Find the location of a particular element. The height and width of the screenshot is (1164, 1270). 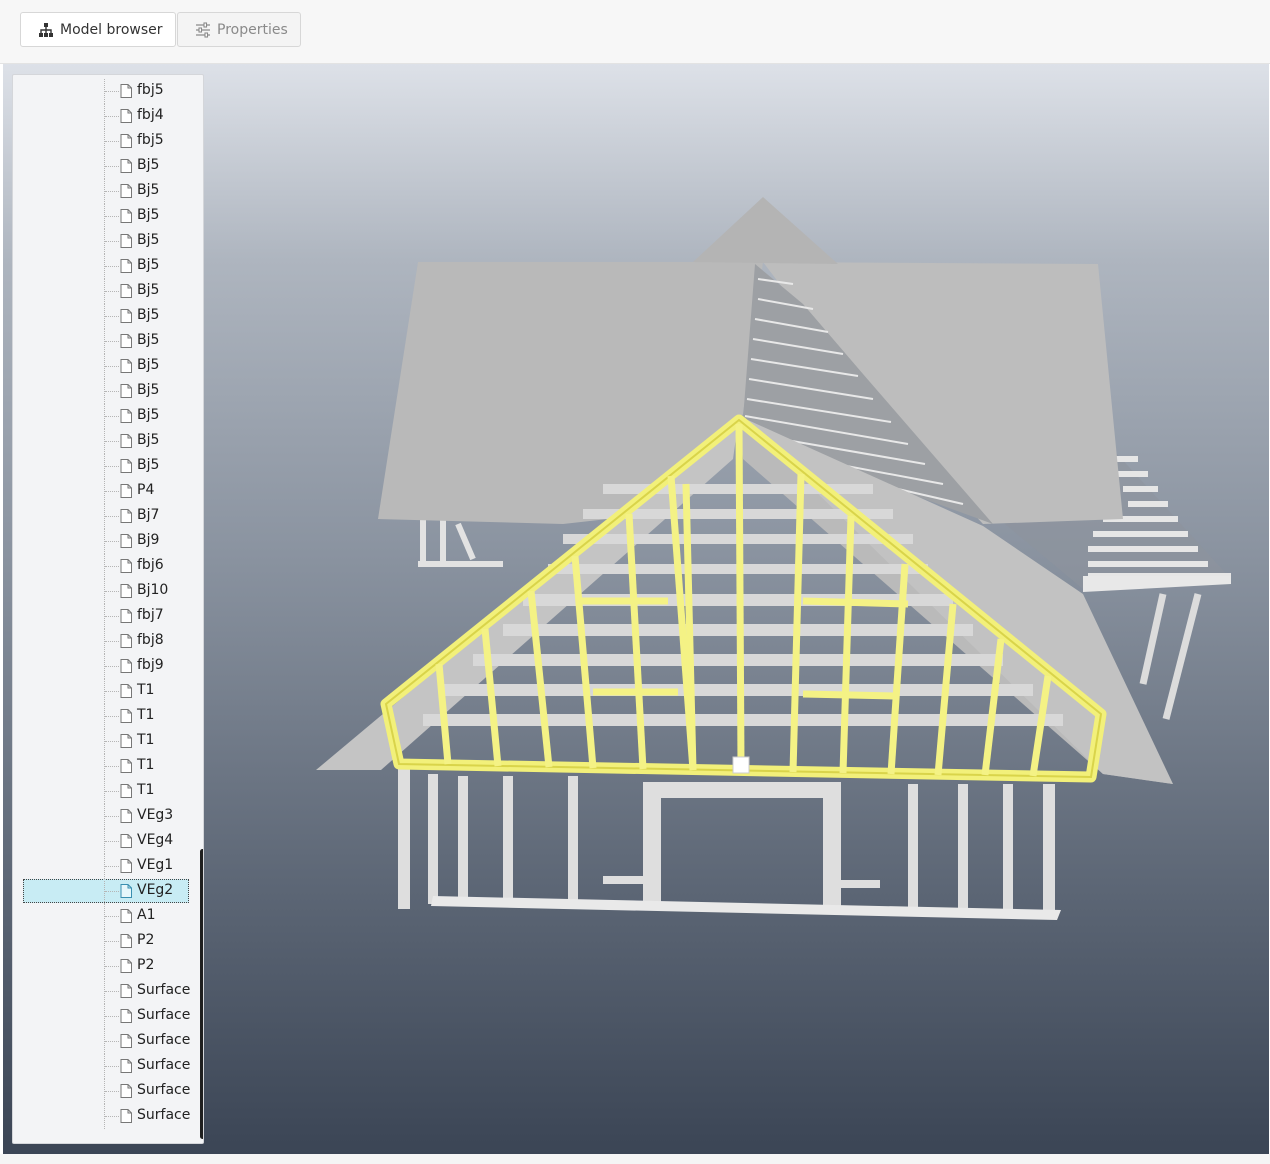

tree-item: Bj9 is located at coordinates (106, 541).